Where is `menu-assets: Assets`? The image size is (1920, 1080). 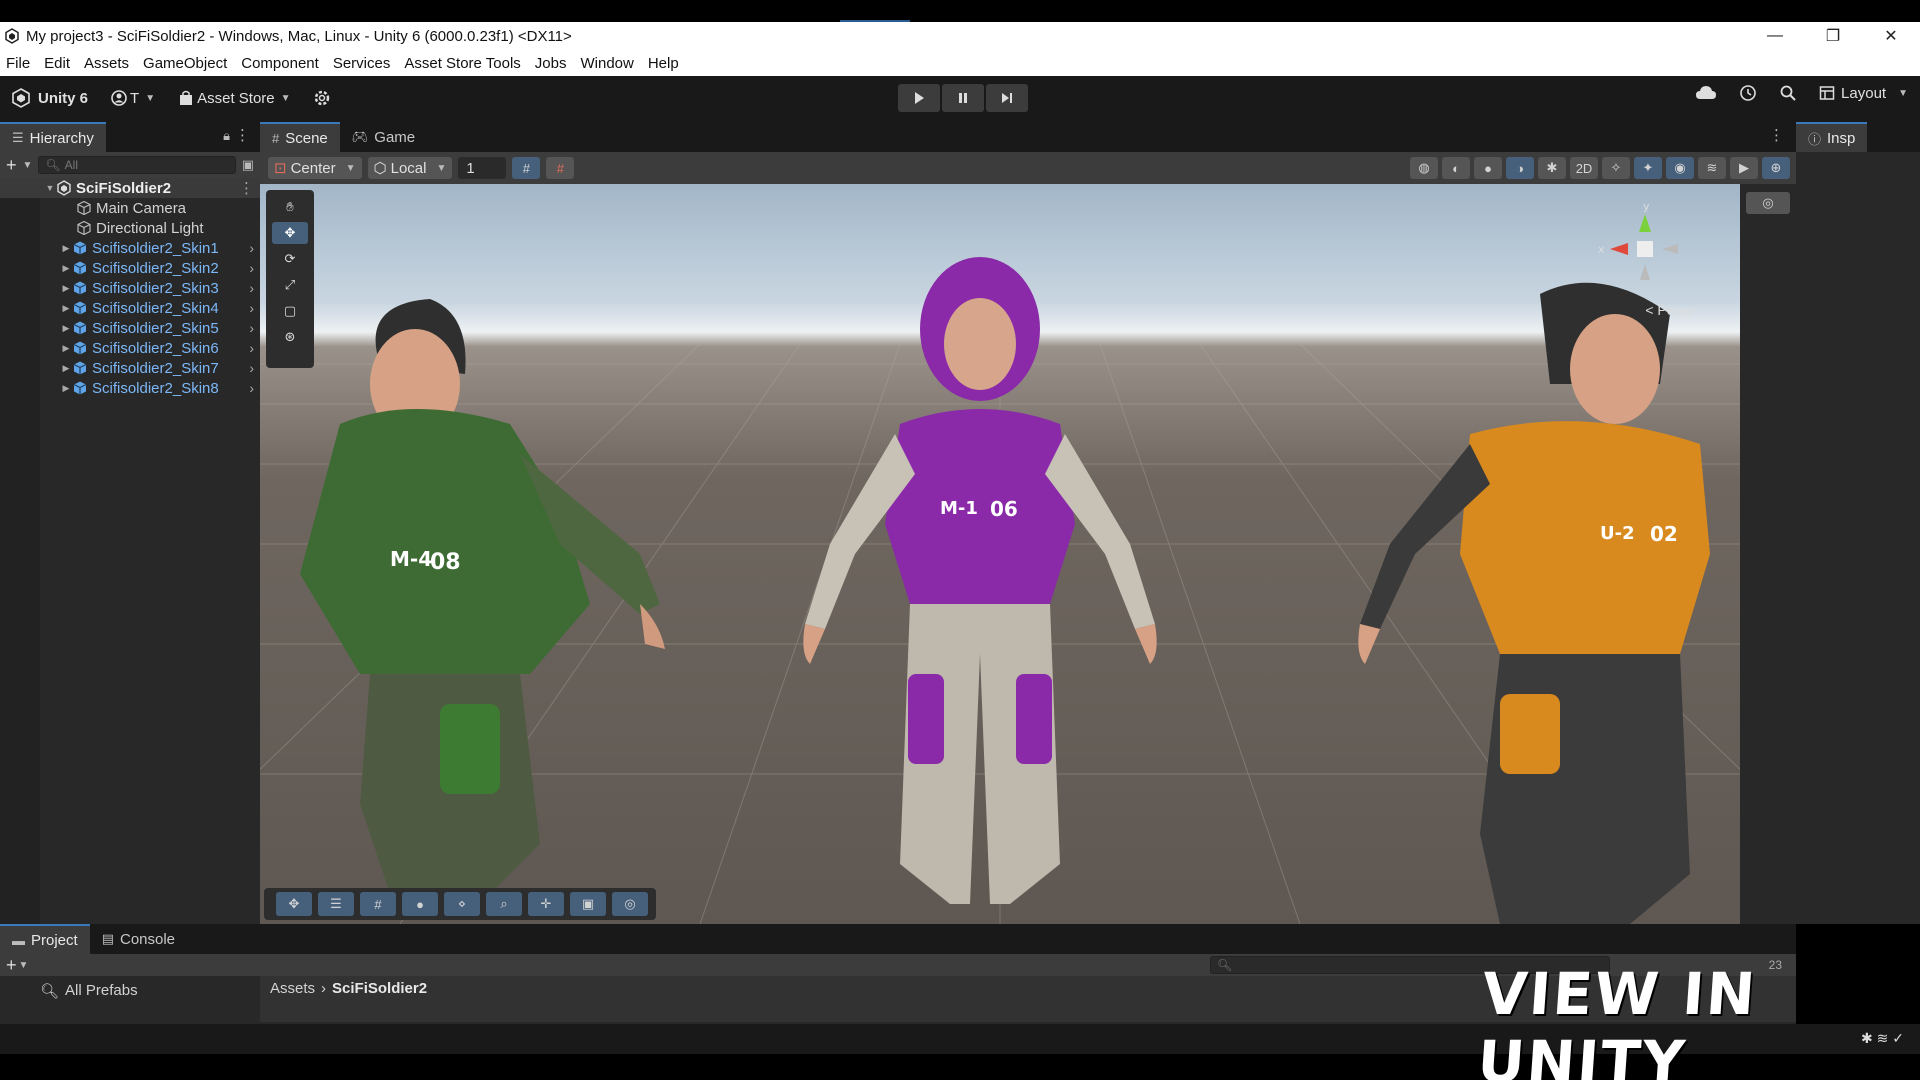 menu-assets: Assets is located at coordinates (106, 63).